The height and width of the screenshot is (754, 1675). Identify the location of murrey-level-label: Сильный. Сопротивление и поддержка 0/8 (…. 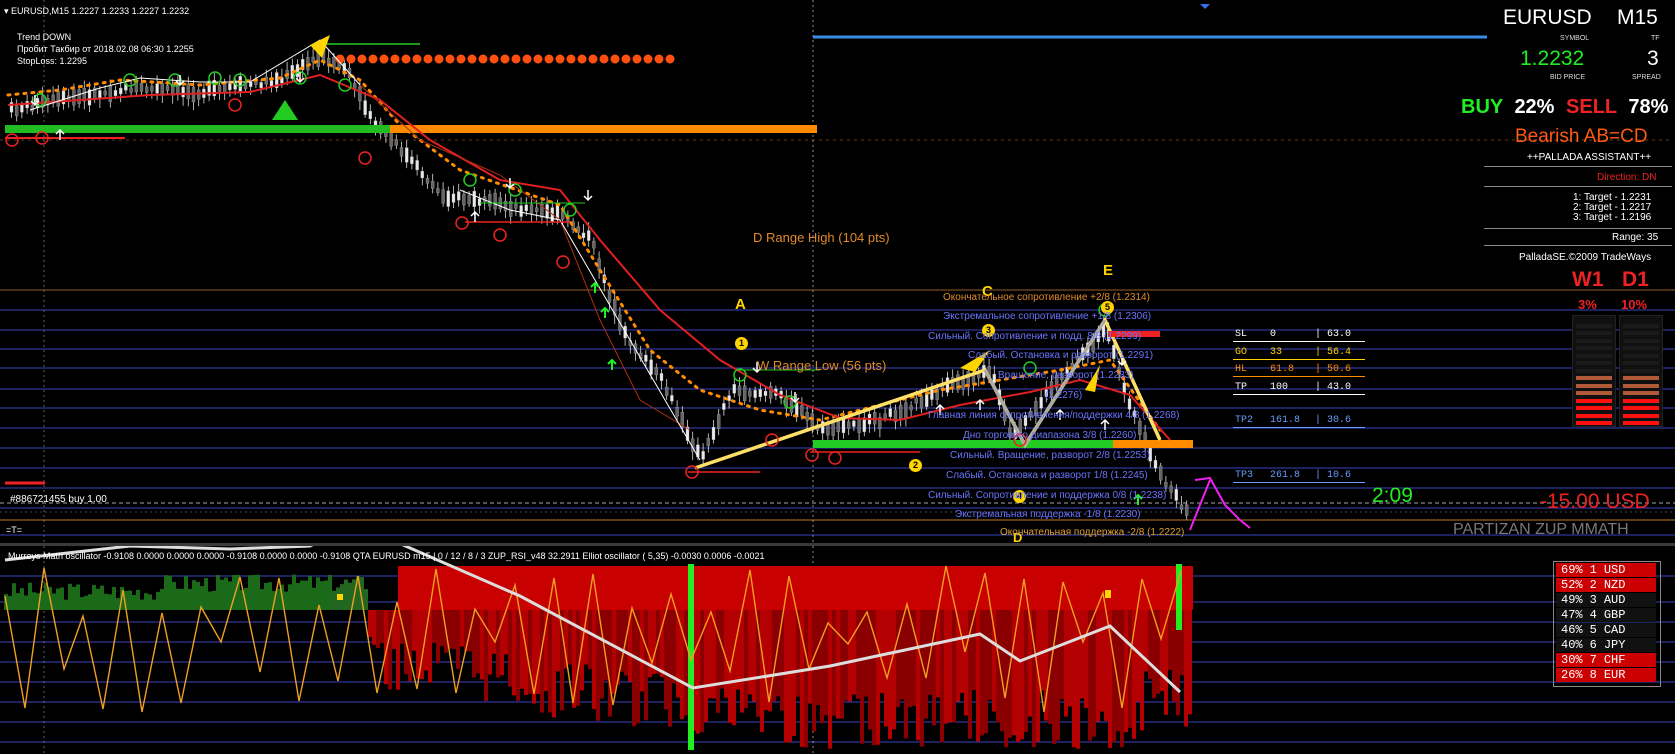
(1047, 495).